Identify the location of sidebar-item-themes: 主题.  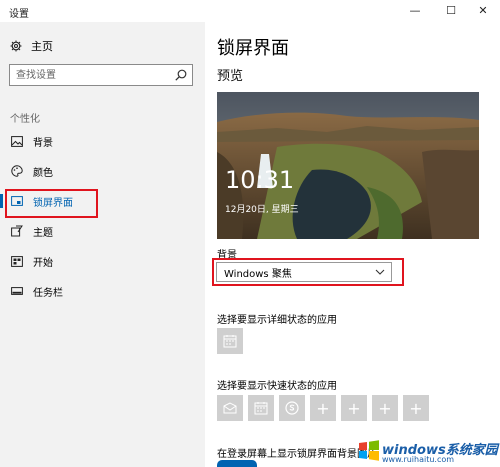
(102, 231).